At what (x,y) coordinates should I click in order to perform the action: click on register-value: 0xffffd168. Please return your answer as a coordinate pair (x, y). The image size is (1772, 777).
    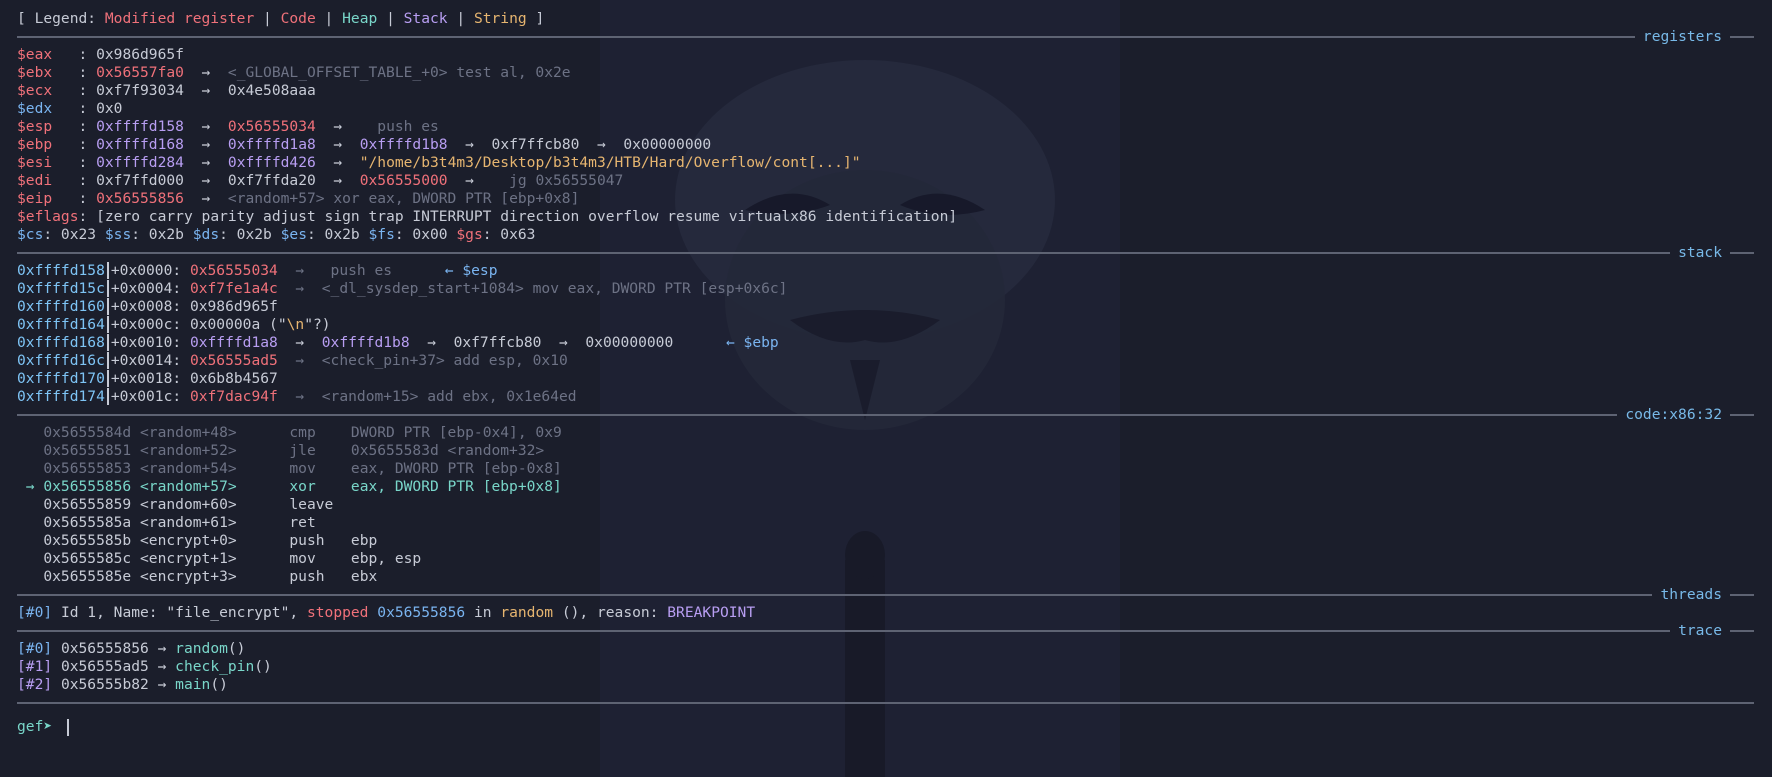
    Looking at the image, I should click on (140, 144).